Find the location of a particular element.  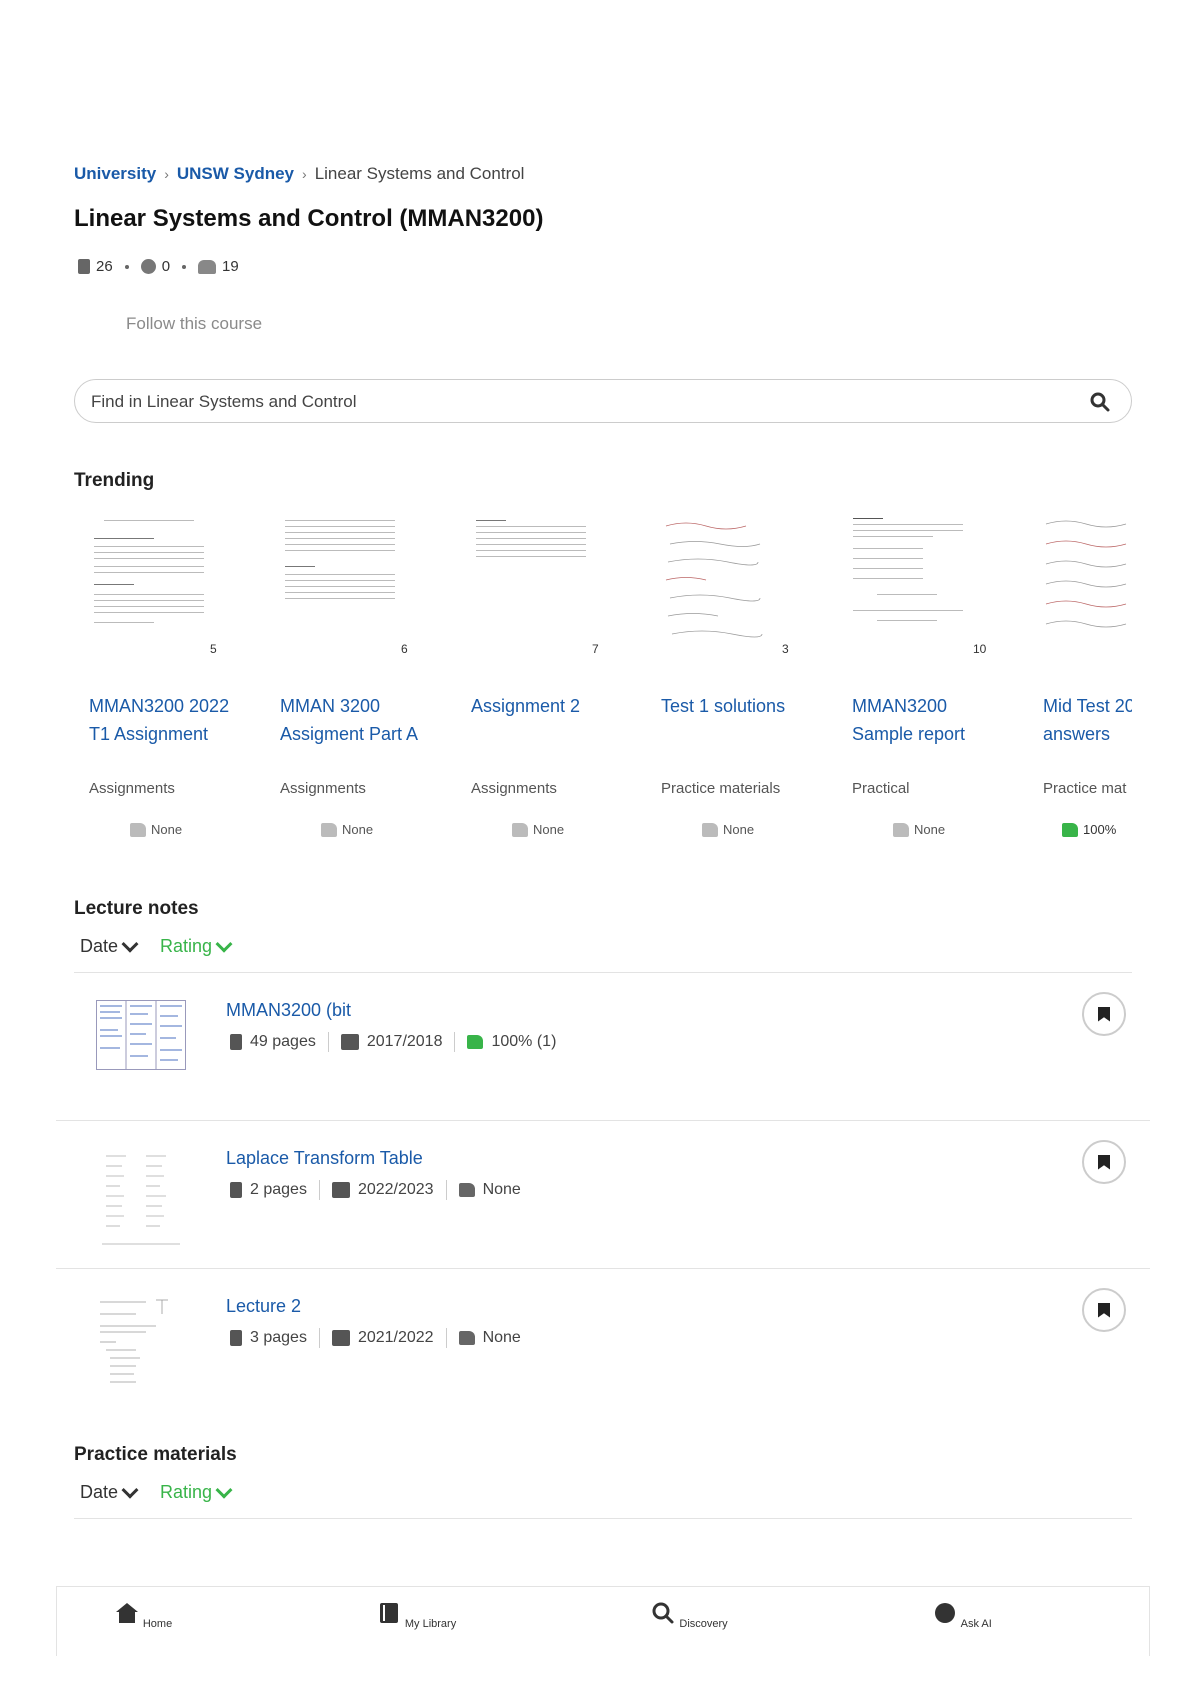

trending-heading: Trending is located at coordinates (114, 480).